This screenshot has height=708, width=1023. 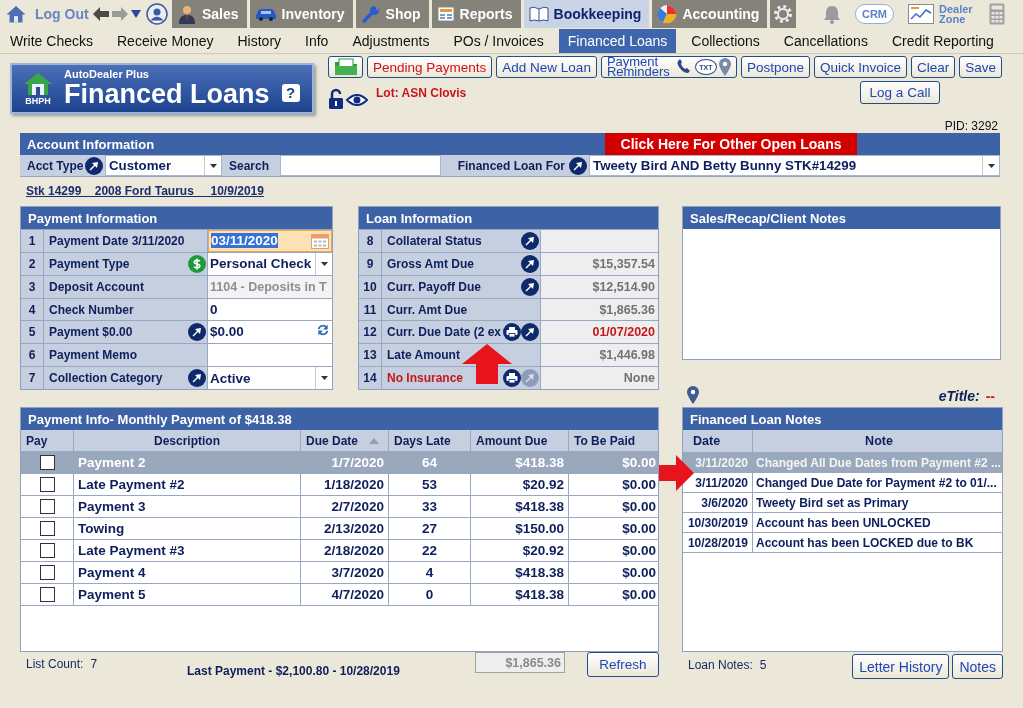 I want to click on caret-icon, so click(x=136, y=14).